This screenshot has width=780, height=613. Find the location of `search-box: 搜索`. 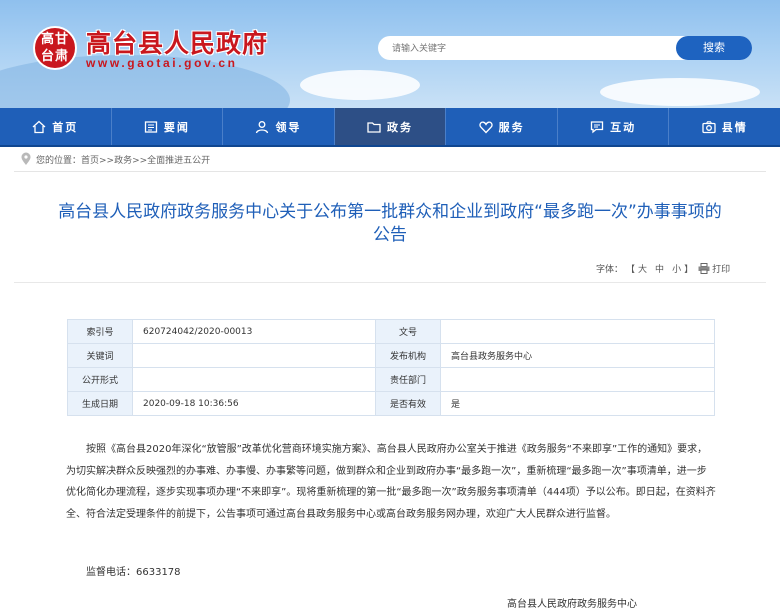

search-box: 搜索 is located at coordinates (565, 49).